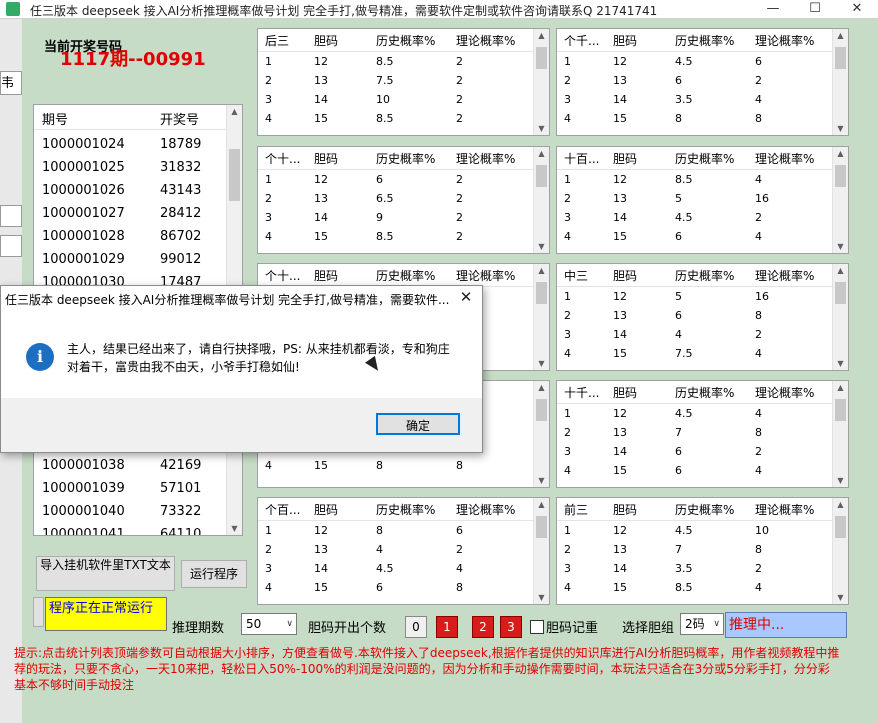 This screenshot has width=878, height=723. I want to click on history-row: 1000001041 64110, so click(121, 531).